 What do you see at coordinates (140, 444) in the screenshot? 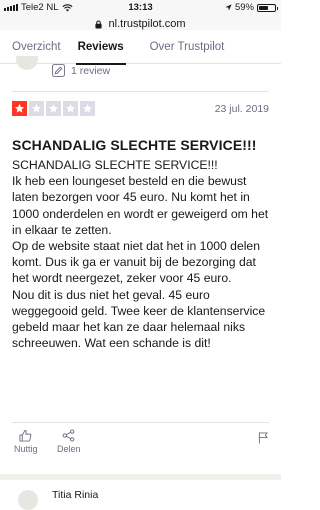
I see `review-actions: Nuttig Delen` at bounding box center [140, 444].